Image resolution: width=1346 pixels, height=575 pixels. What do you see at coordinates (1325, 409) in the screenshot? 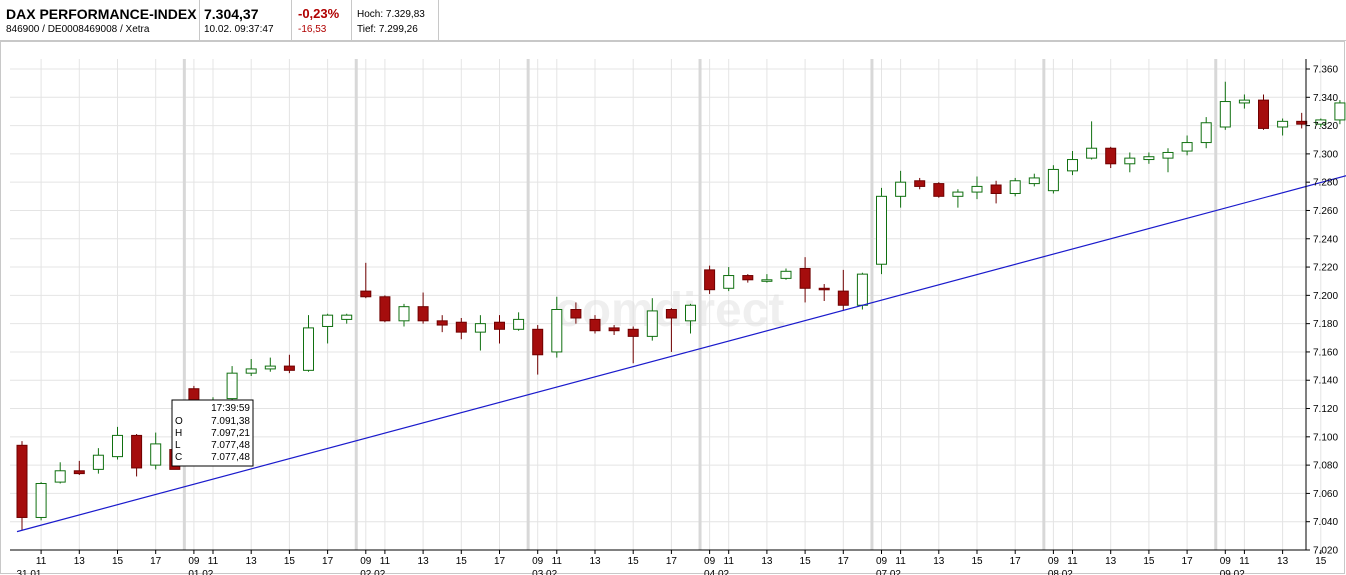
I see `y-tick-label: 7.120` at bounding box center [1325, 409].